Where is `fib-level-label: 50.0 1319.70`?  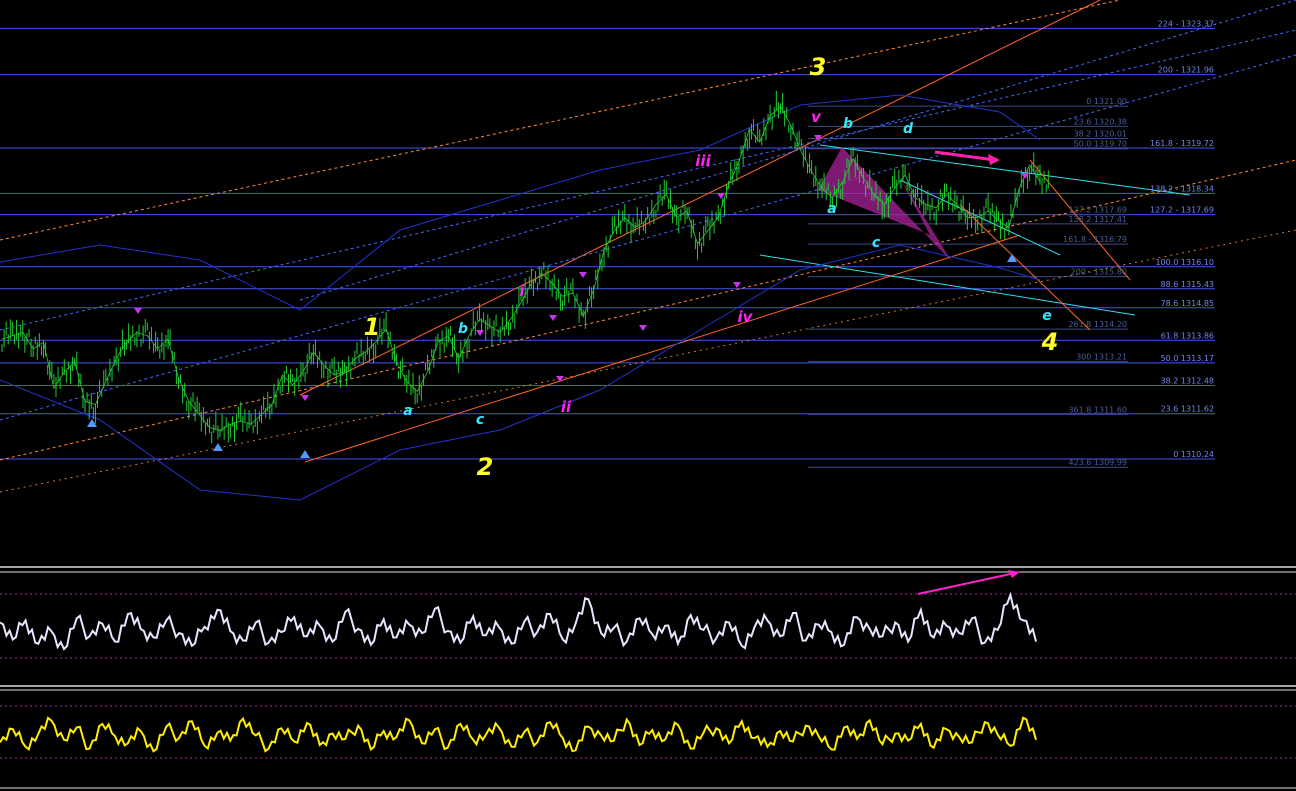
fib-level-label: 50.0 1319.70 is located at coordinates (1100, 144).